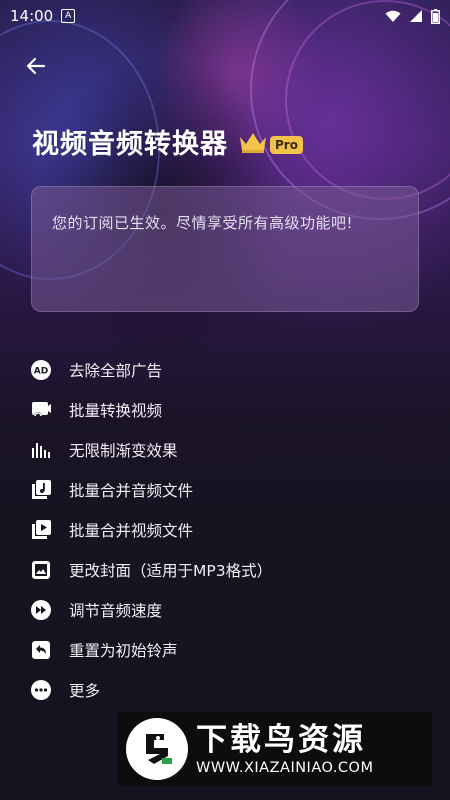 The width and height of the screenshot is (450, 800). I want to click on feature-item: 更多, so click(230, 690).